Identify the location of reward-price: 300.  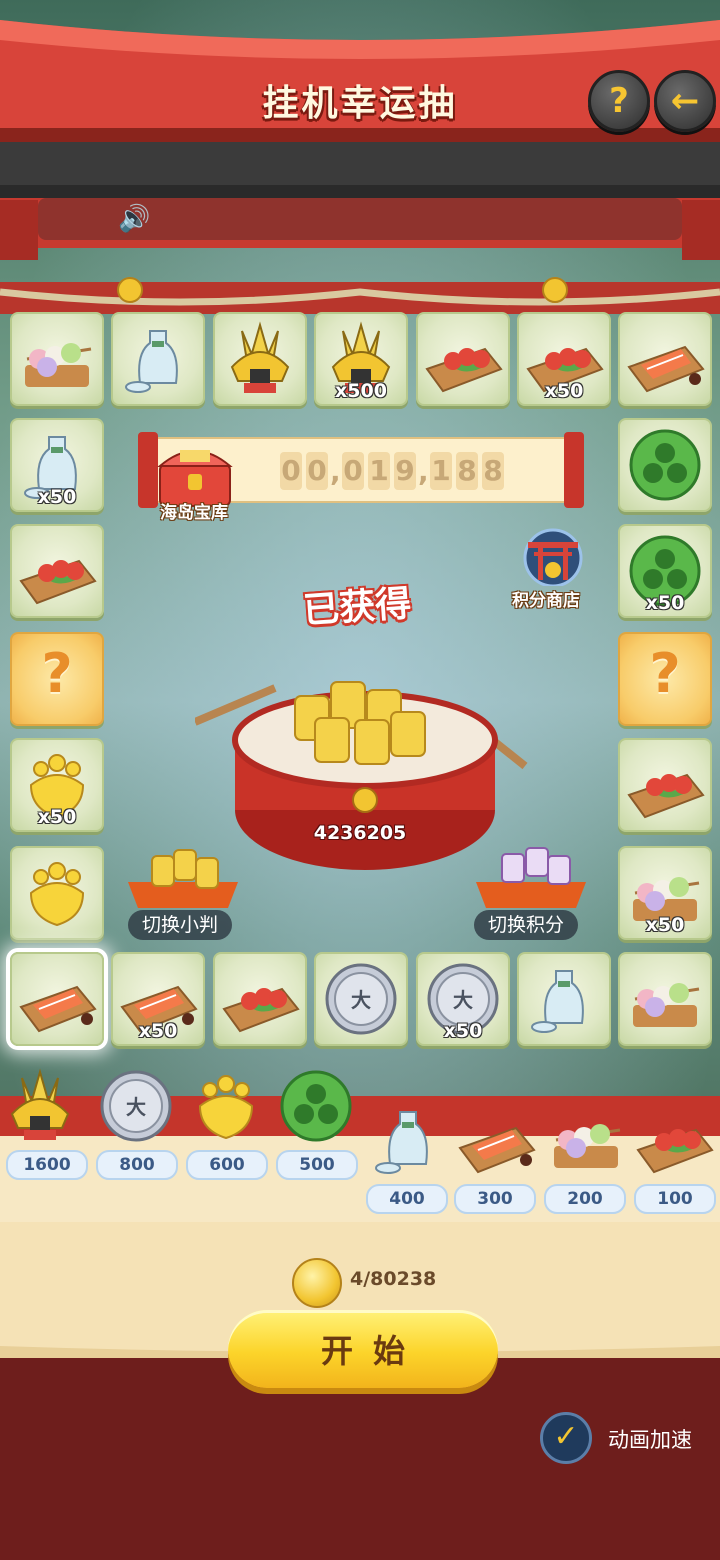
(495, 1199).